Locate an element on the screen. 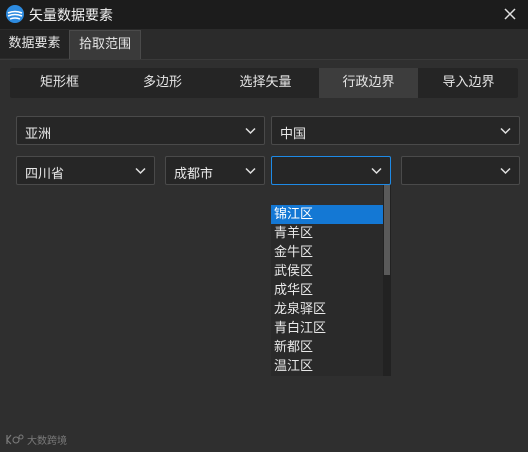 The image size is (528, 452). window-title: 矢量数据要素 is located at coordinates (71, 16).